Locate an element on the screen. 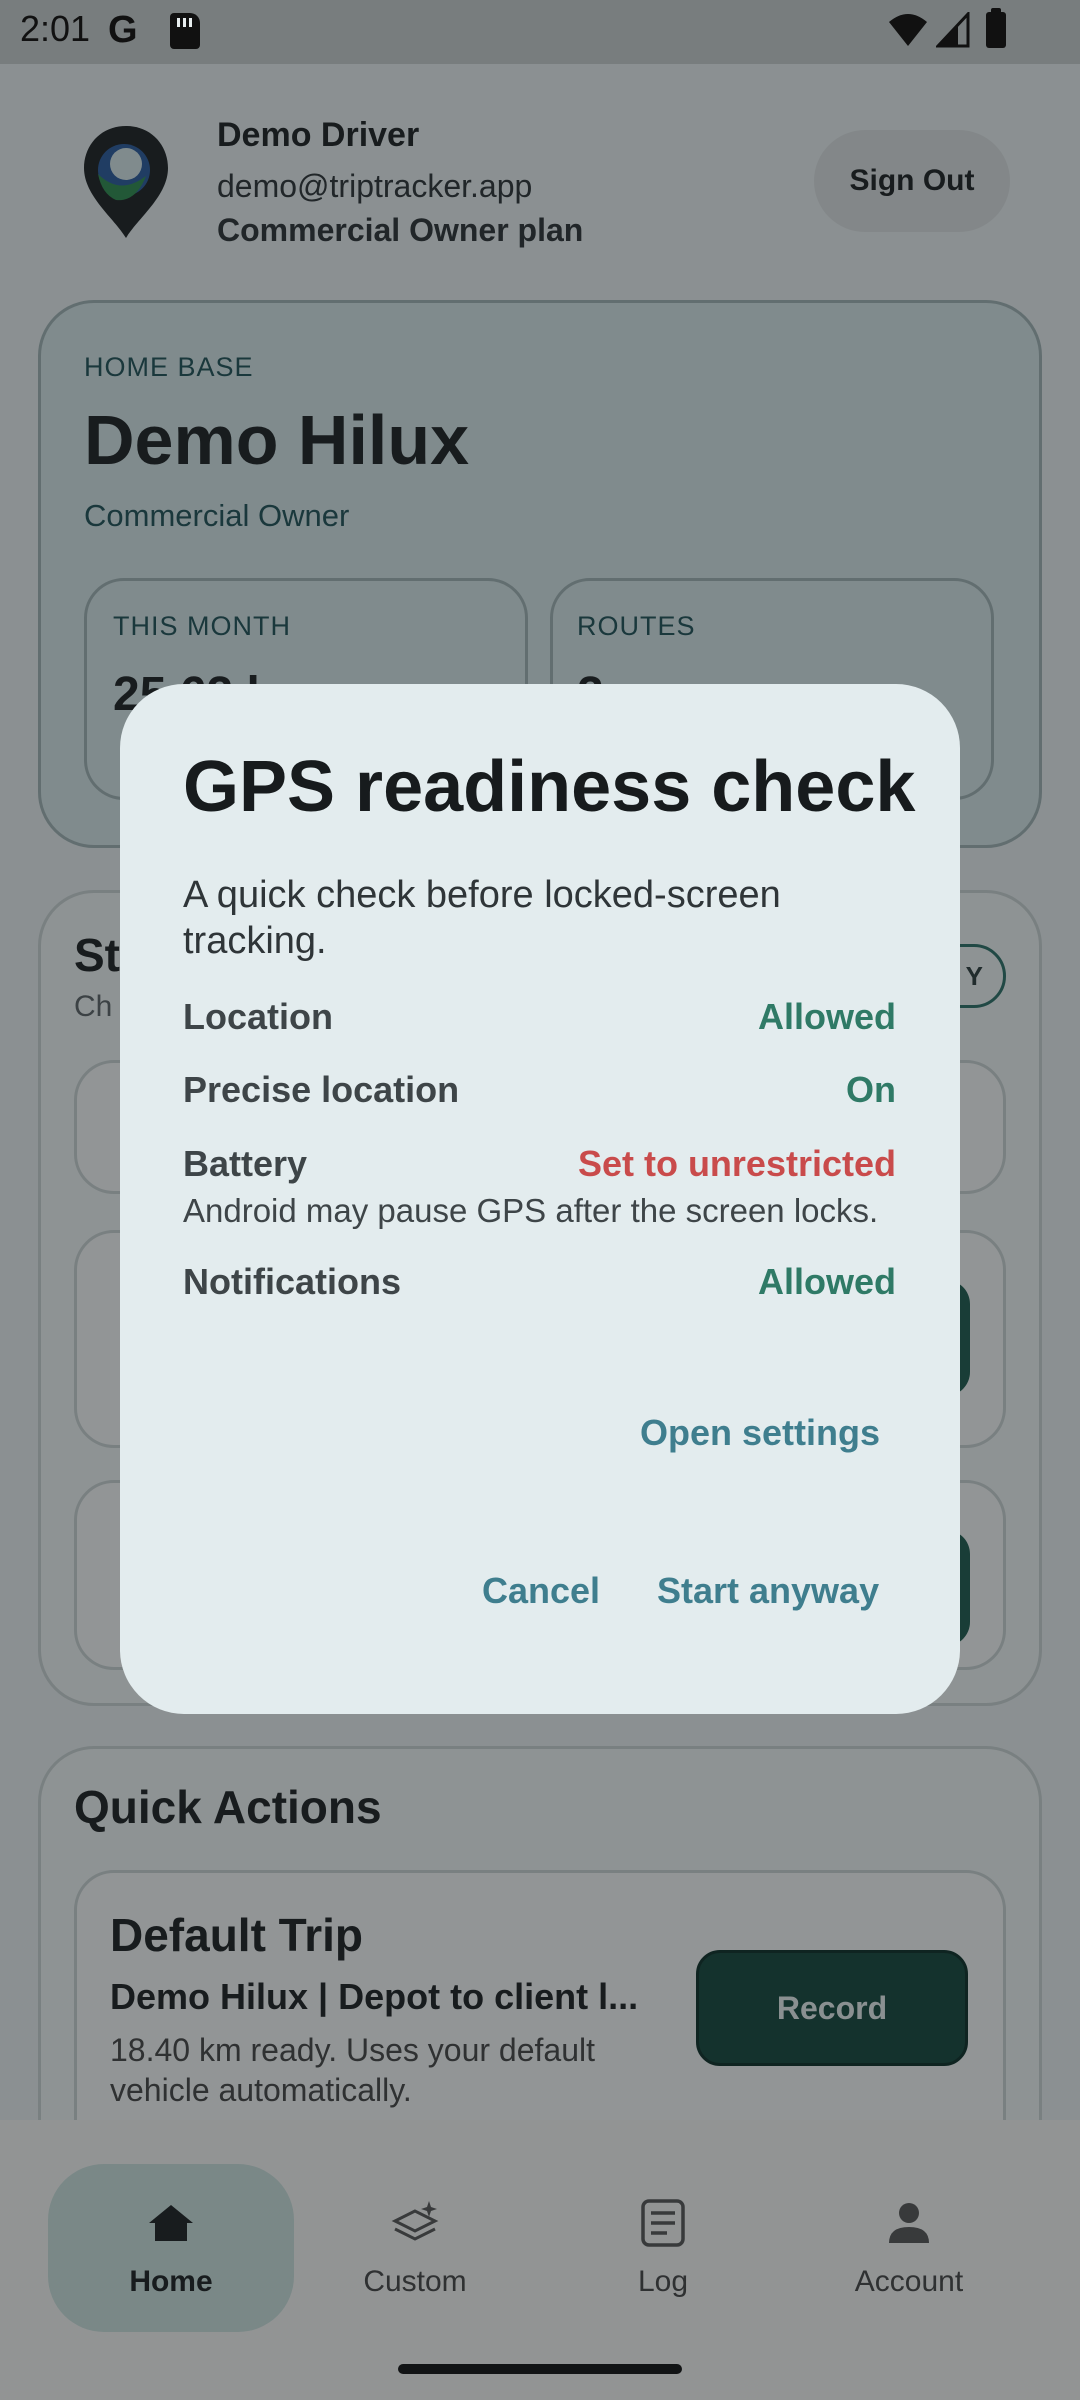 The width and height of the screenshot is (1080, 2400). sd-card-icon is located at coordinates (185, 31).